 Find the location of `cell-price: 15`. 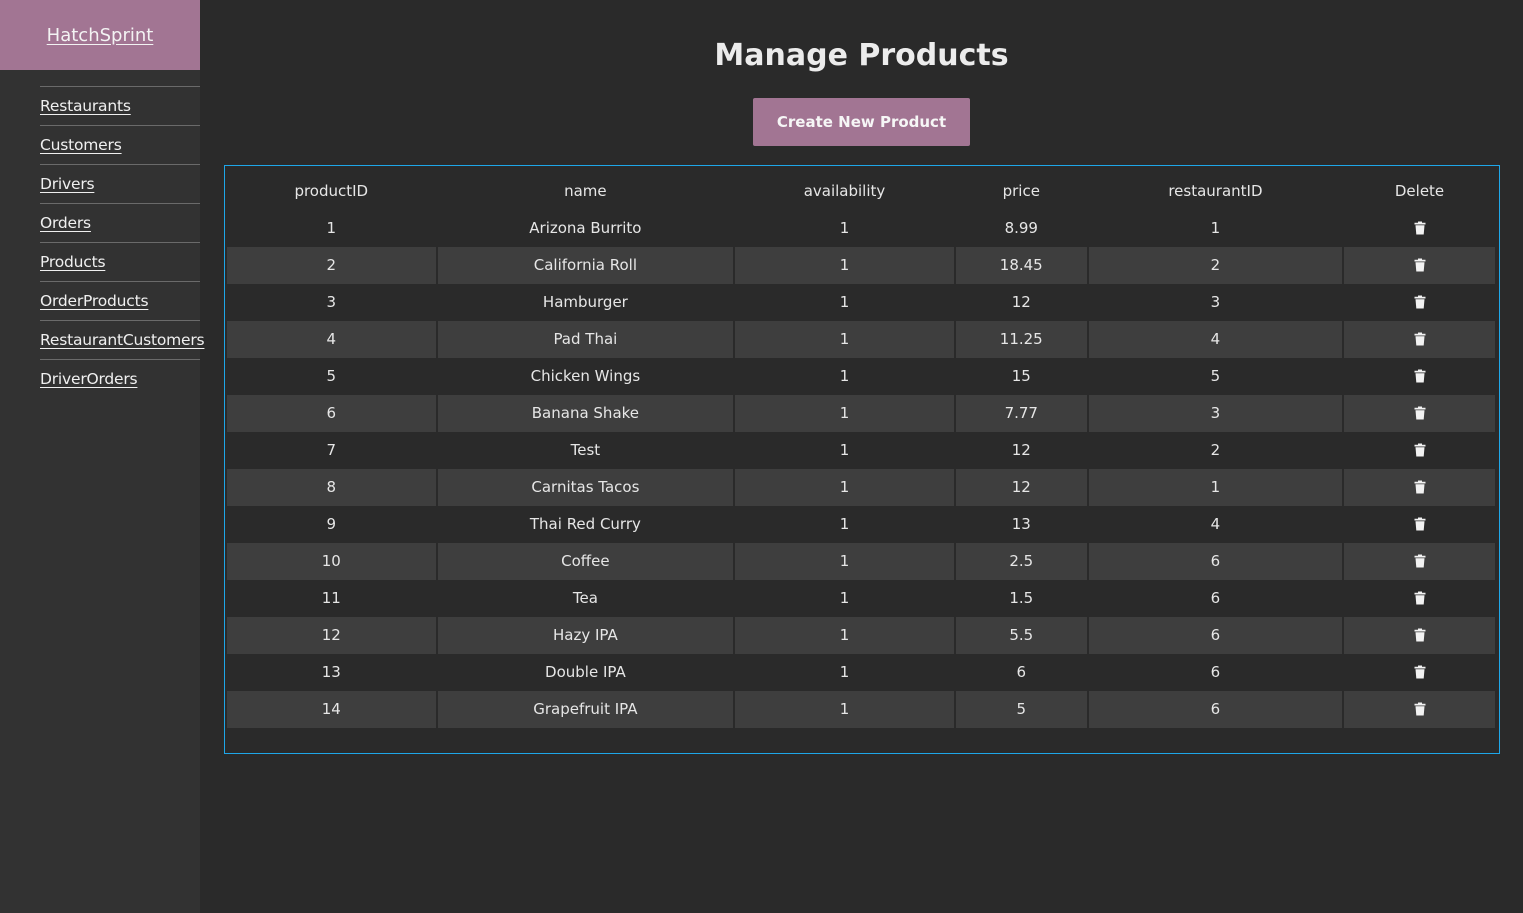

cell-price: 15 is located at coordinates (1021, 375).